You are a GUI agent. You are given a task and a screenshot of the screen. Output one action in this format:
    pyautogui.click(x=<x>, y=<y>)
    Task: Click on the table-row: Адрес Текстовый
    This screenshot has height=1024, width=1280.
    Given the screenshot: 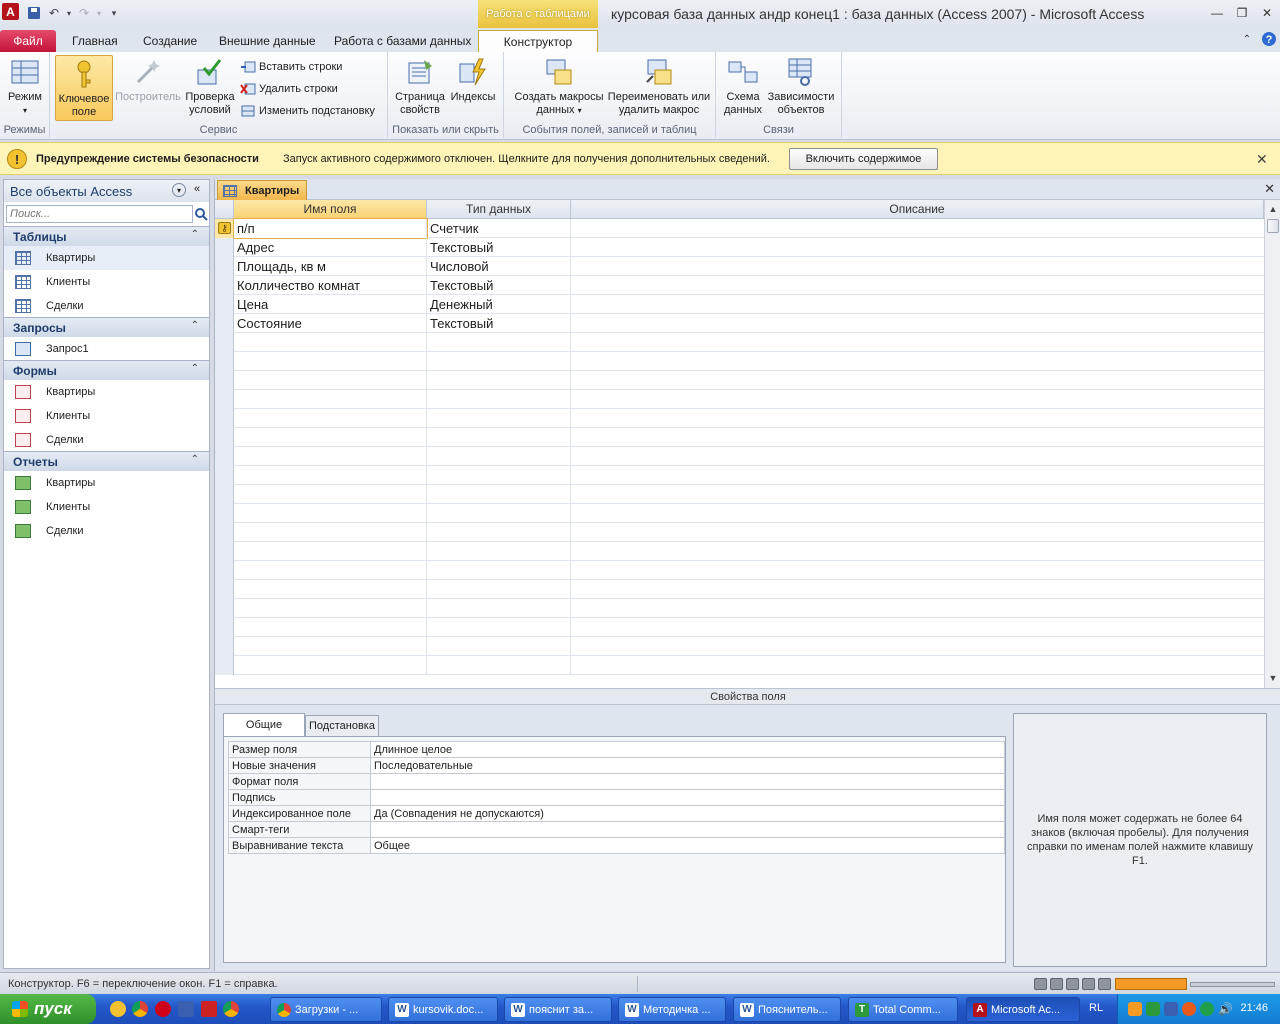 What is the action you would take?
    pyautogui.click(x=739, y=247)
    